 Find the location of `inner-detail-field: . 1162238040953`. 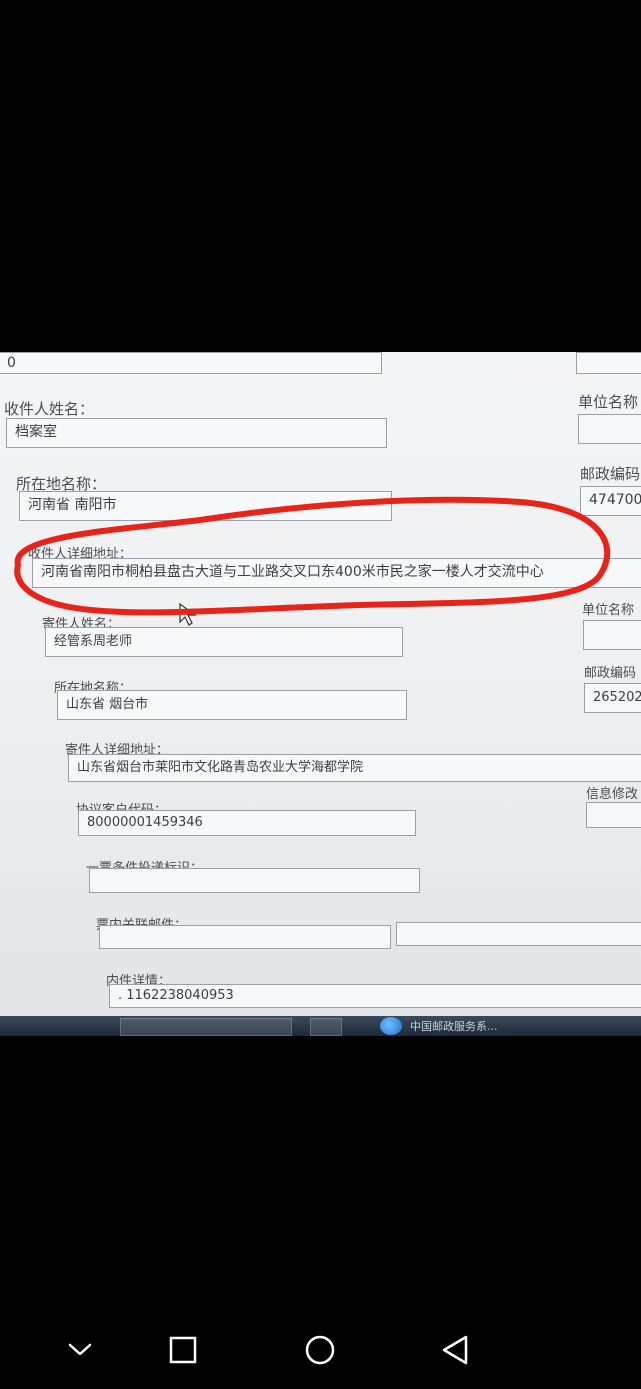

inner-detail-field: . 1162238040953 is located at coordinates (375, 996).